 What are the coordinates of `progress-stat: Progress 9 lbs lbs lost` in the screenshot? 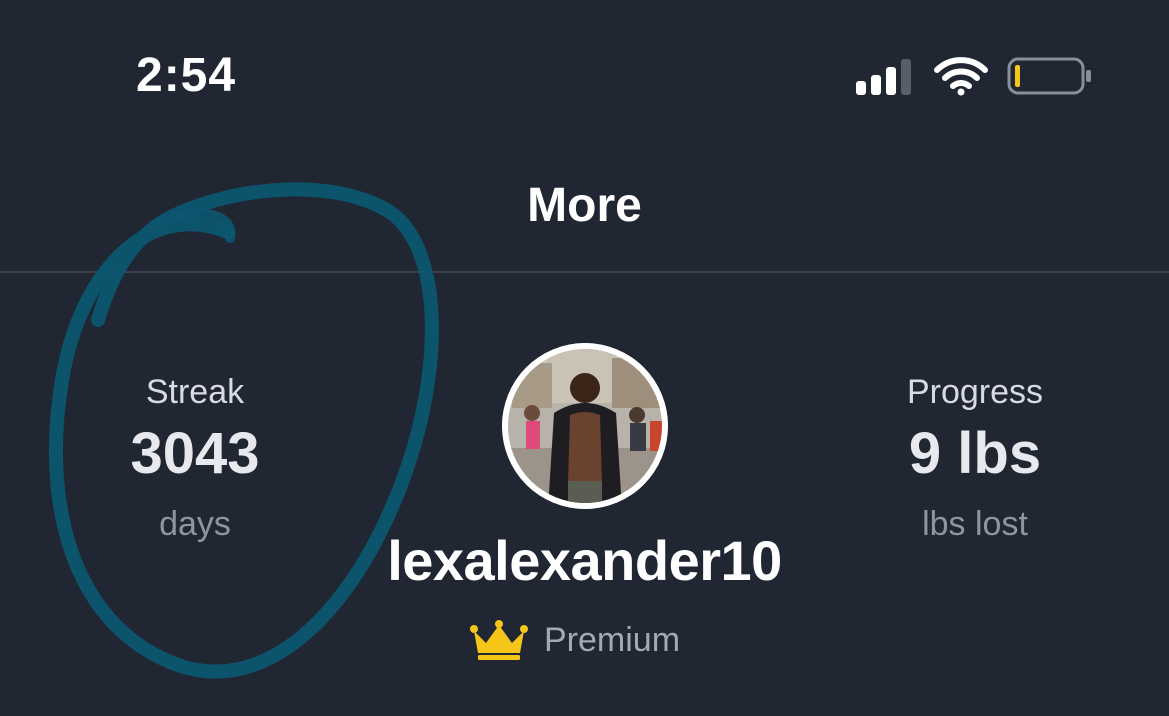 It's located at (975, 462).